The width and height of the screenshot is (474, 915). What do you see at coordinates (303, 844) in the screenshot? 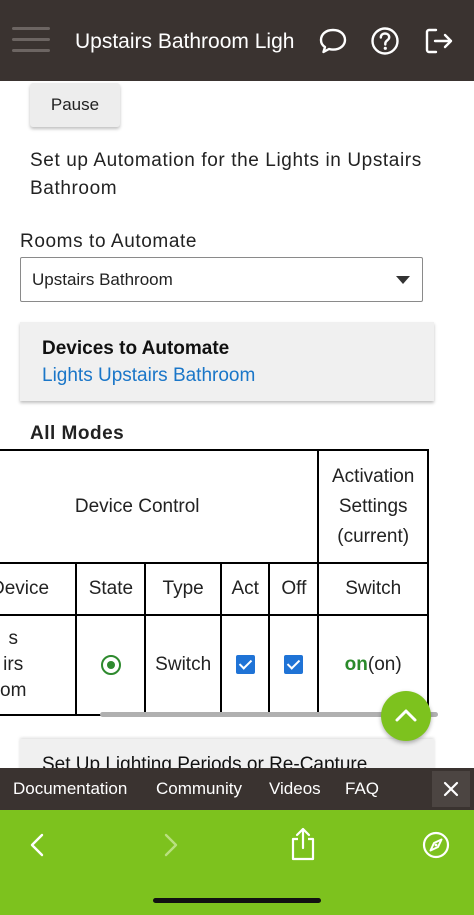
I see `share-icon` at bounding box center [303, 844].